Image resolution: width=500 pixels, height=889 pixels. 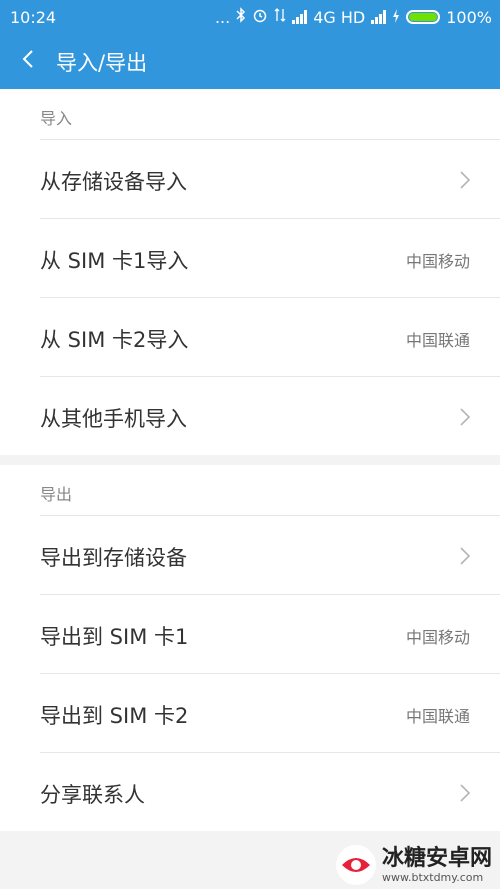 I want to click on section-divider, so click(x=250, y=460).